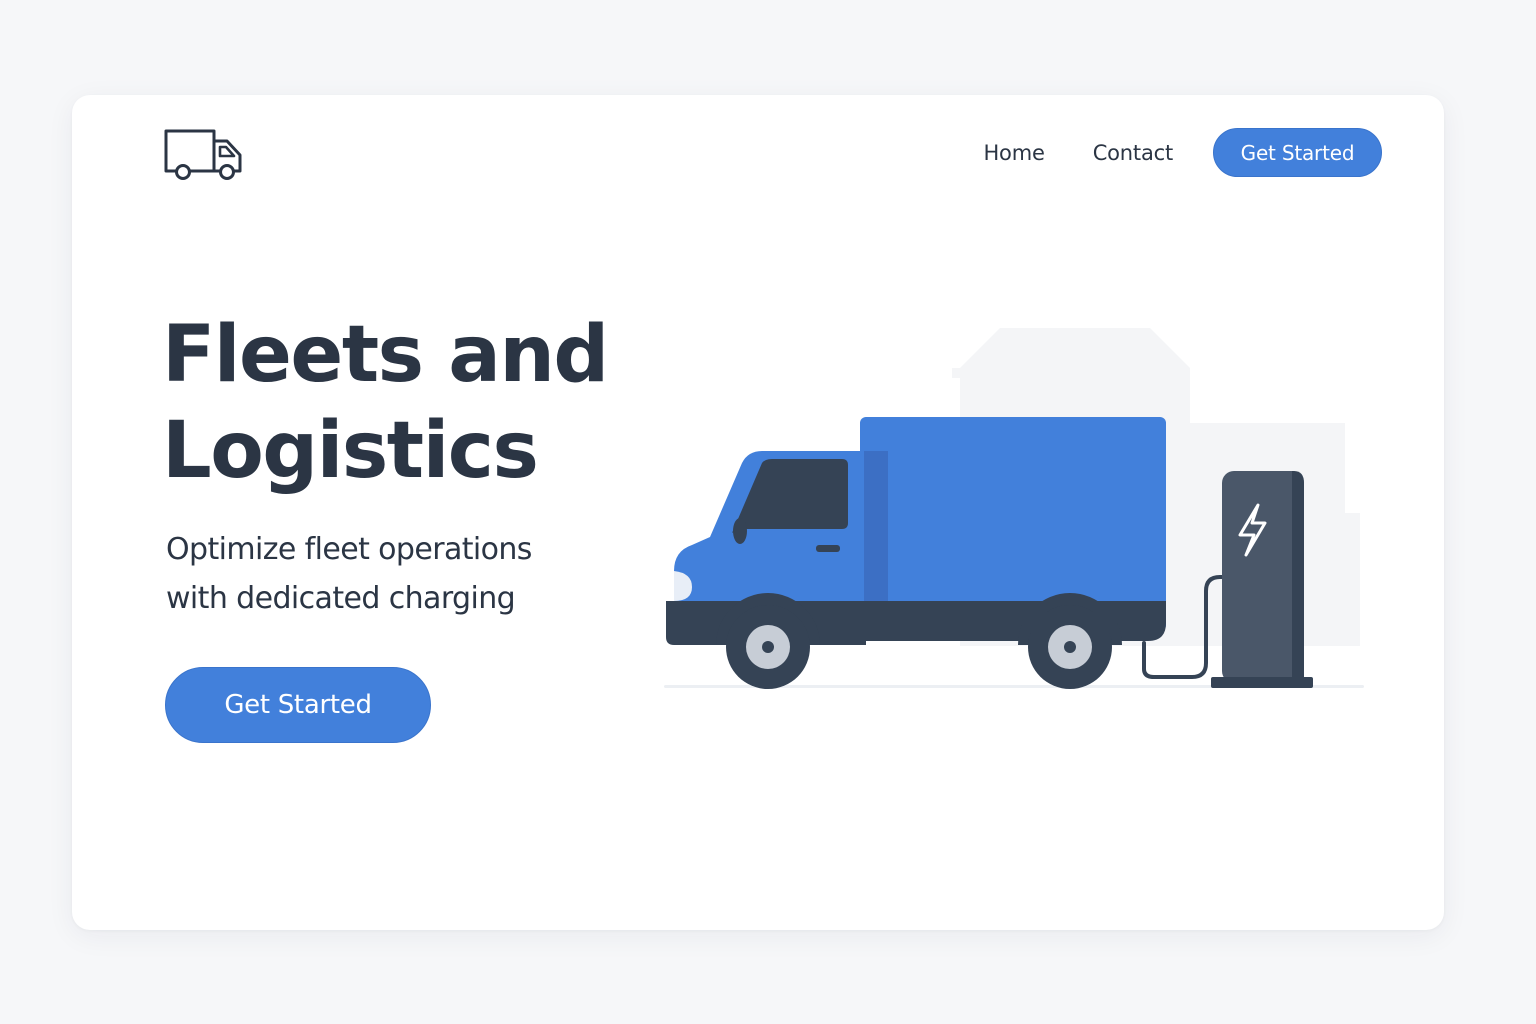  I want to click on hero-subtitle-line-1: Optimize fleet operations, so click(349, 549).